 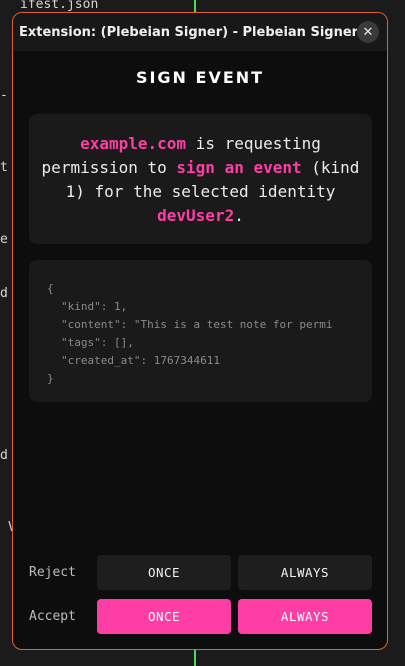 What do you see at coordinates (52, 616) in the screenshot?
I see `accept-label: Accept` at bounding box center [52, 616].